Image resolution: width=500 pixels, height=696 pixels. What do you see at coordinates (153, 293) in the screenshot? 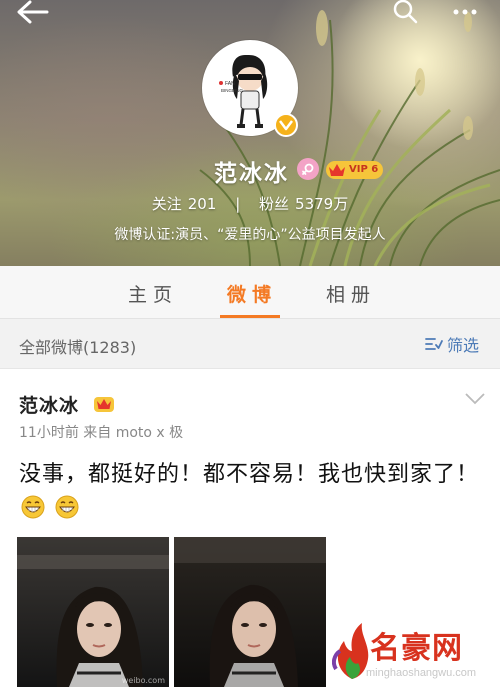
I see `tab-home: 主页` at bounding box center [153, 293].